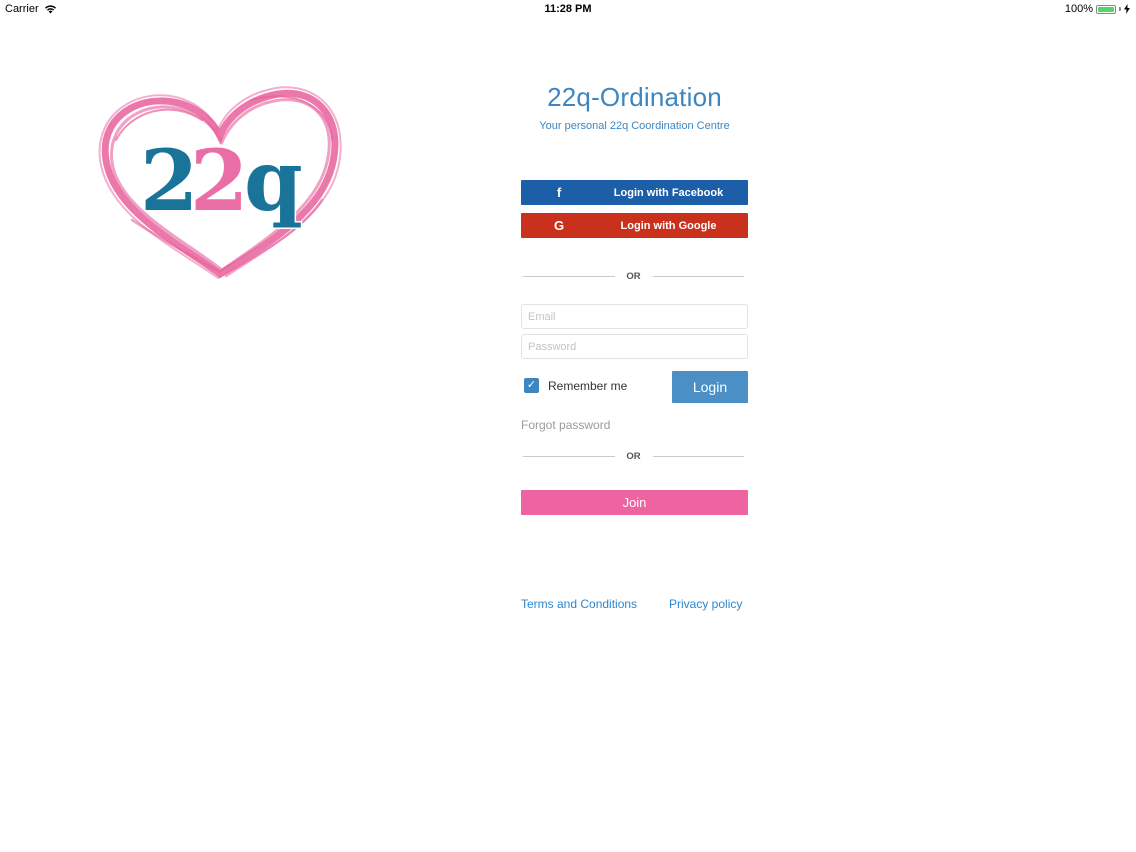  Describe the element at coordinates (634, 316) in the screenshot. I see `email-field` at that location.